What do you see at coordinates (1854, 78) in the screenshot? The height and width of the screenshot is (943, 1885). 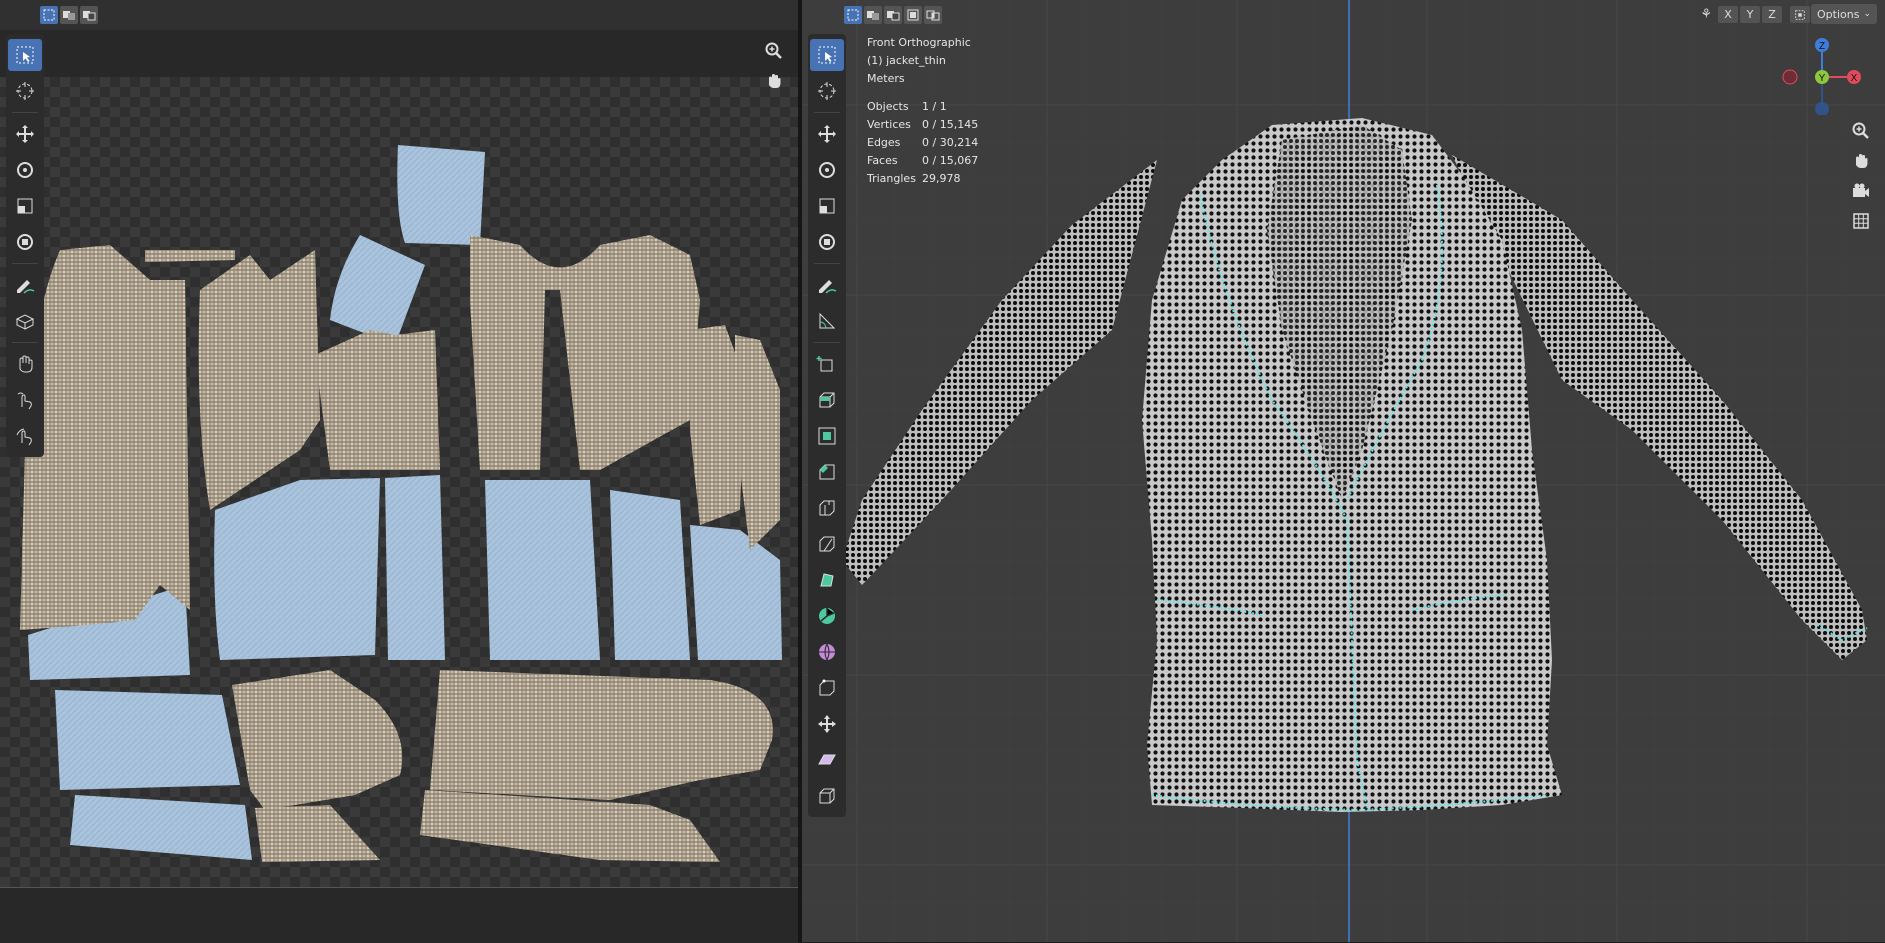 I see `gizmo-x-label: X` at bounding box center [1854, 78].